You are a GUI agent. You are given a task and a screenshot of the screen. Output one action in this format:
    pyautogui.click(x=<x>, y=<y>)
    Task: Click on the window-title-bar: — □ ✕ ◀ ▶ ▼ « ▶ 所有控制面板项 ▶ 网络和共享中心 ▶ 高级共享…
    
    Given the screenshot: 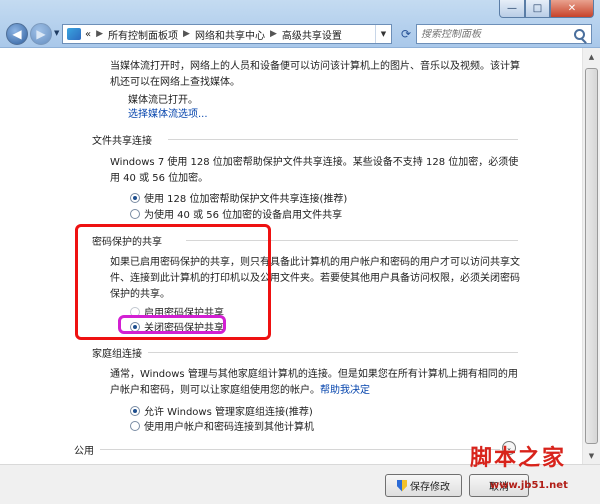 What is the action you would take?
    pyautogui.click(x=300, y=24)
    